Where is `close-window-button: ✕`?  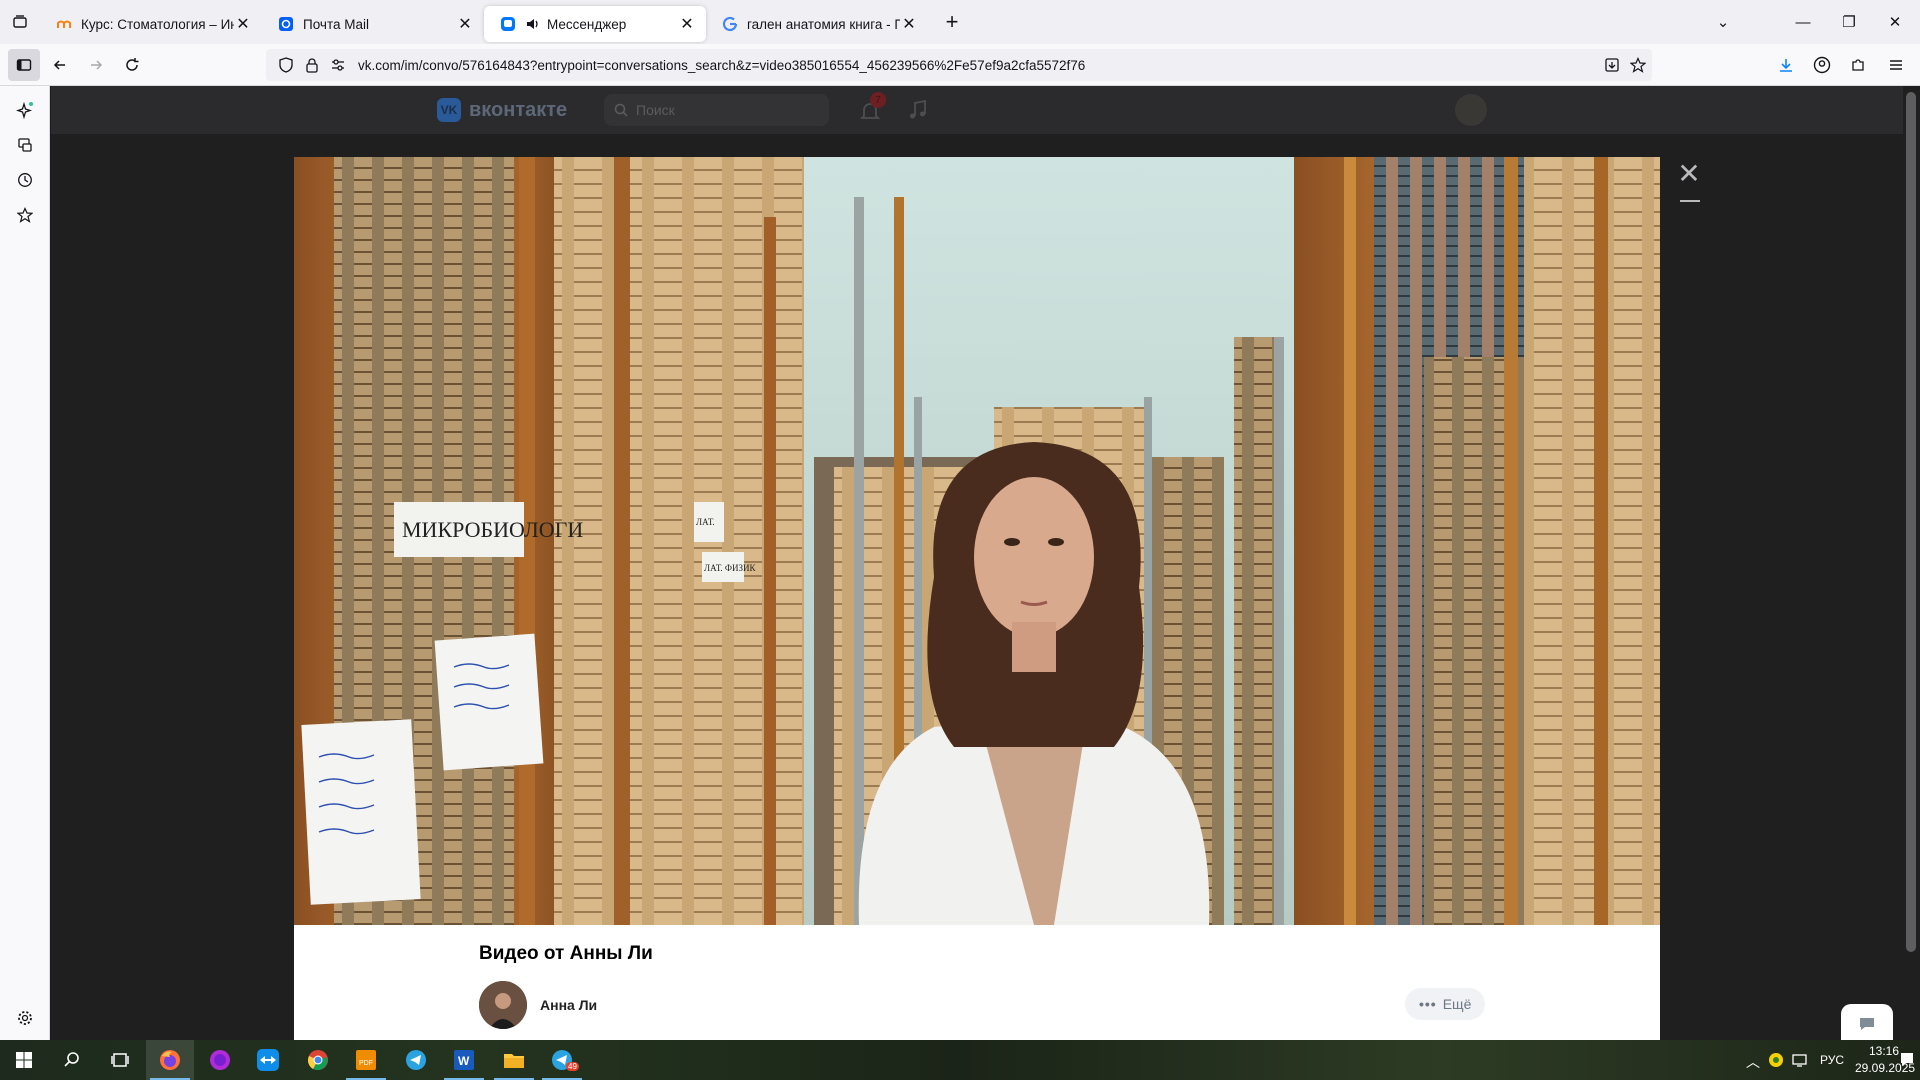 close-window-button: ✕ is located at coordinates (1895, 22).